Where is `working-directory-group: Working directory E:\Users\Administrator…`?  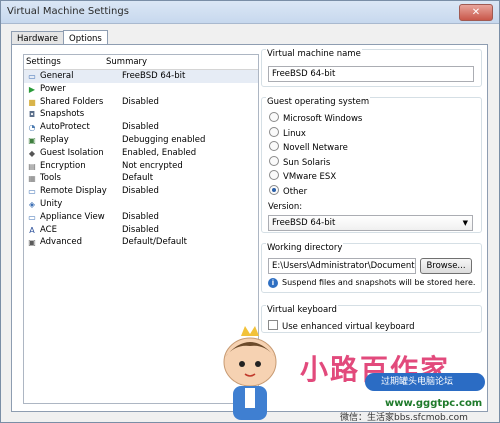
working-directory-group: Working directory E:\Users\Administrator… is located at coordinates (371, 268).